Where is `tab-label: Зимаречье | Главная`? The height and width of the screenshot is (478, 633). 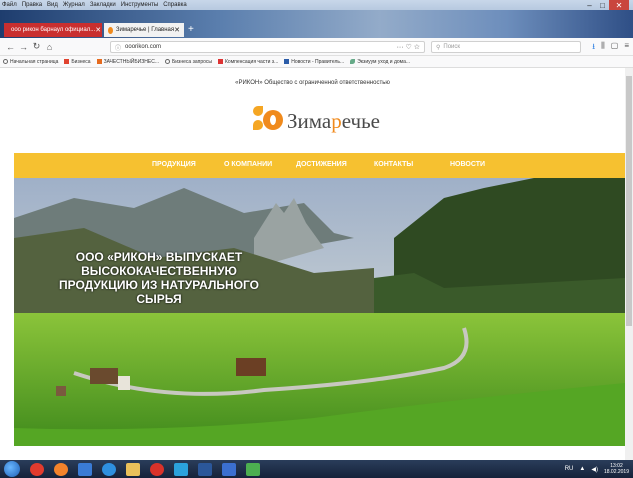 tab-label: Зимаречье | Главная is located at coordinates (145, 30).